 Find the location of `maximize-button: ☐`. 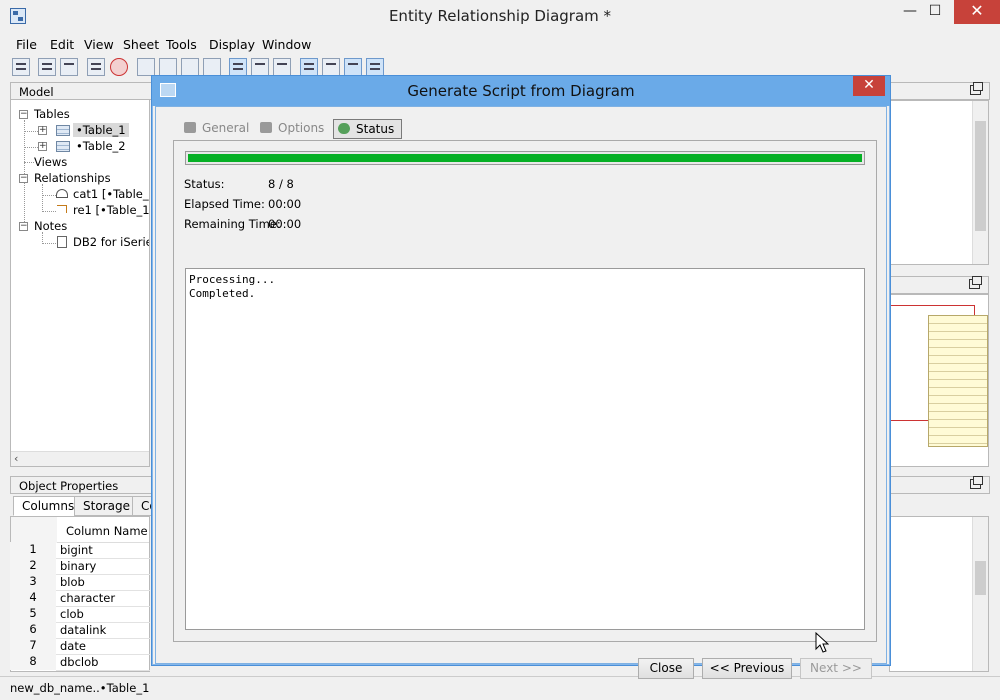

maximize-button: ☐ is located at coordinates (935, 12).